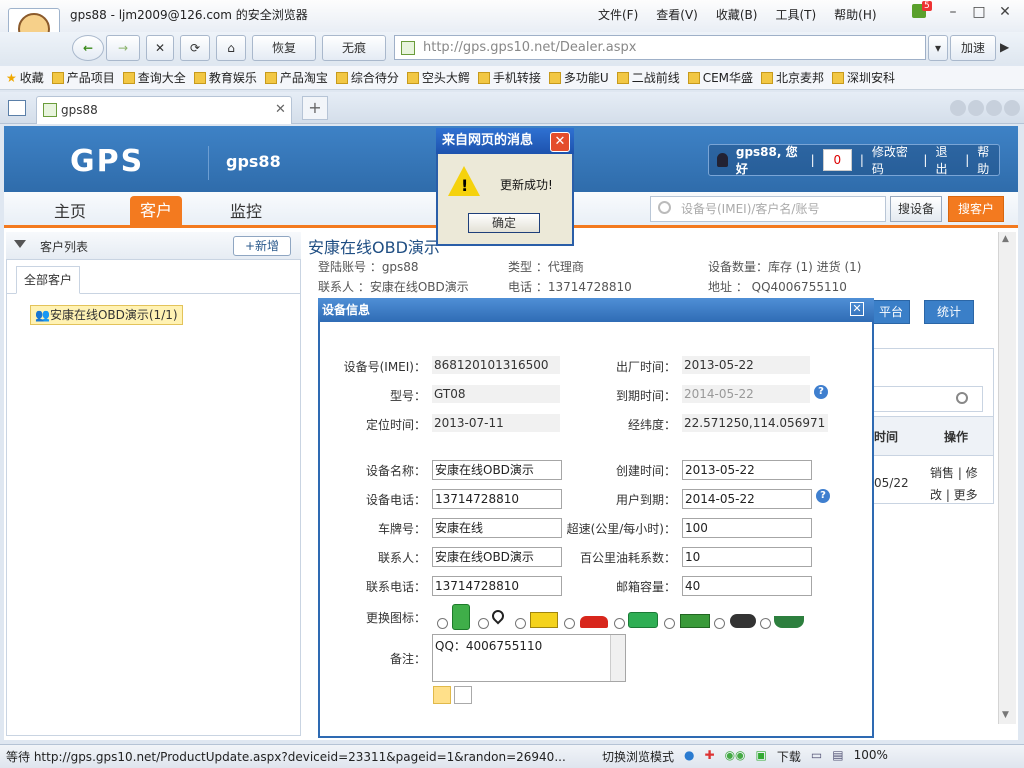 Image resolution: width=1024 pixels, height=768 pixels. Describe the element at coordinates (123, 48) in the screenshot. I see `forward-icon: →` at that location.